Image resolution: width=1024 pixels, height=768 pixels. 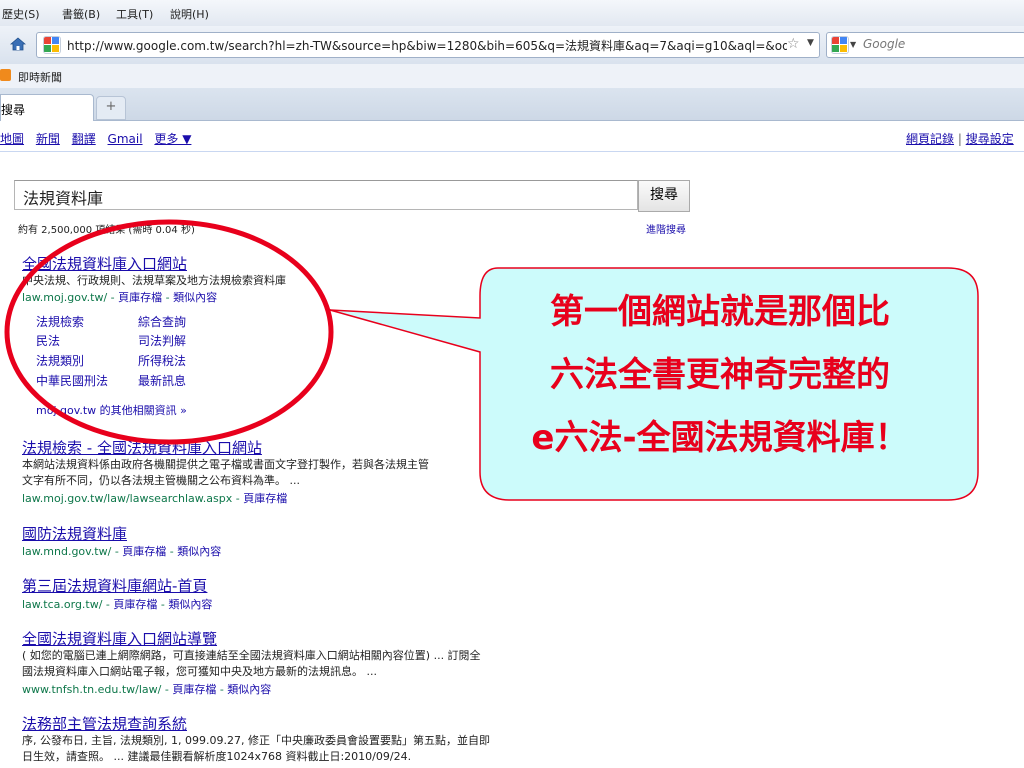 I want to click on highlight-ellipse, so click(x=169, y=332).